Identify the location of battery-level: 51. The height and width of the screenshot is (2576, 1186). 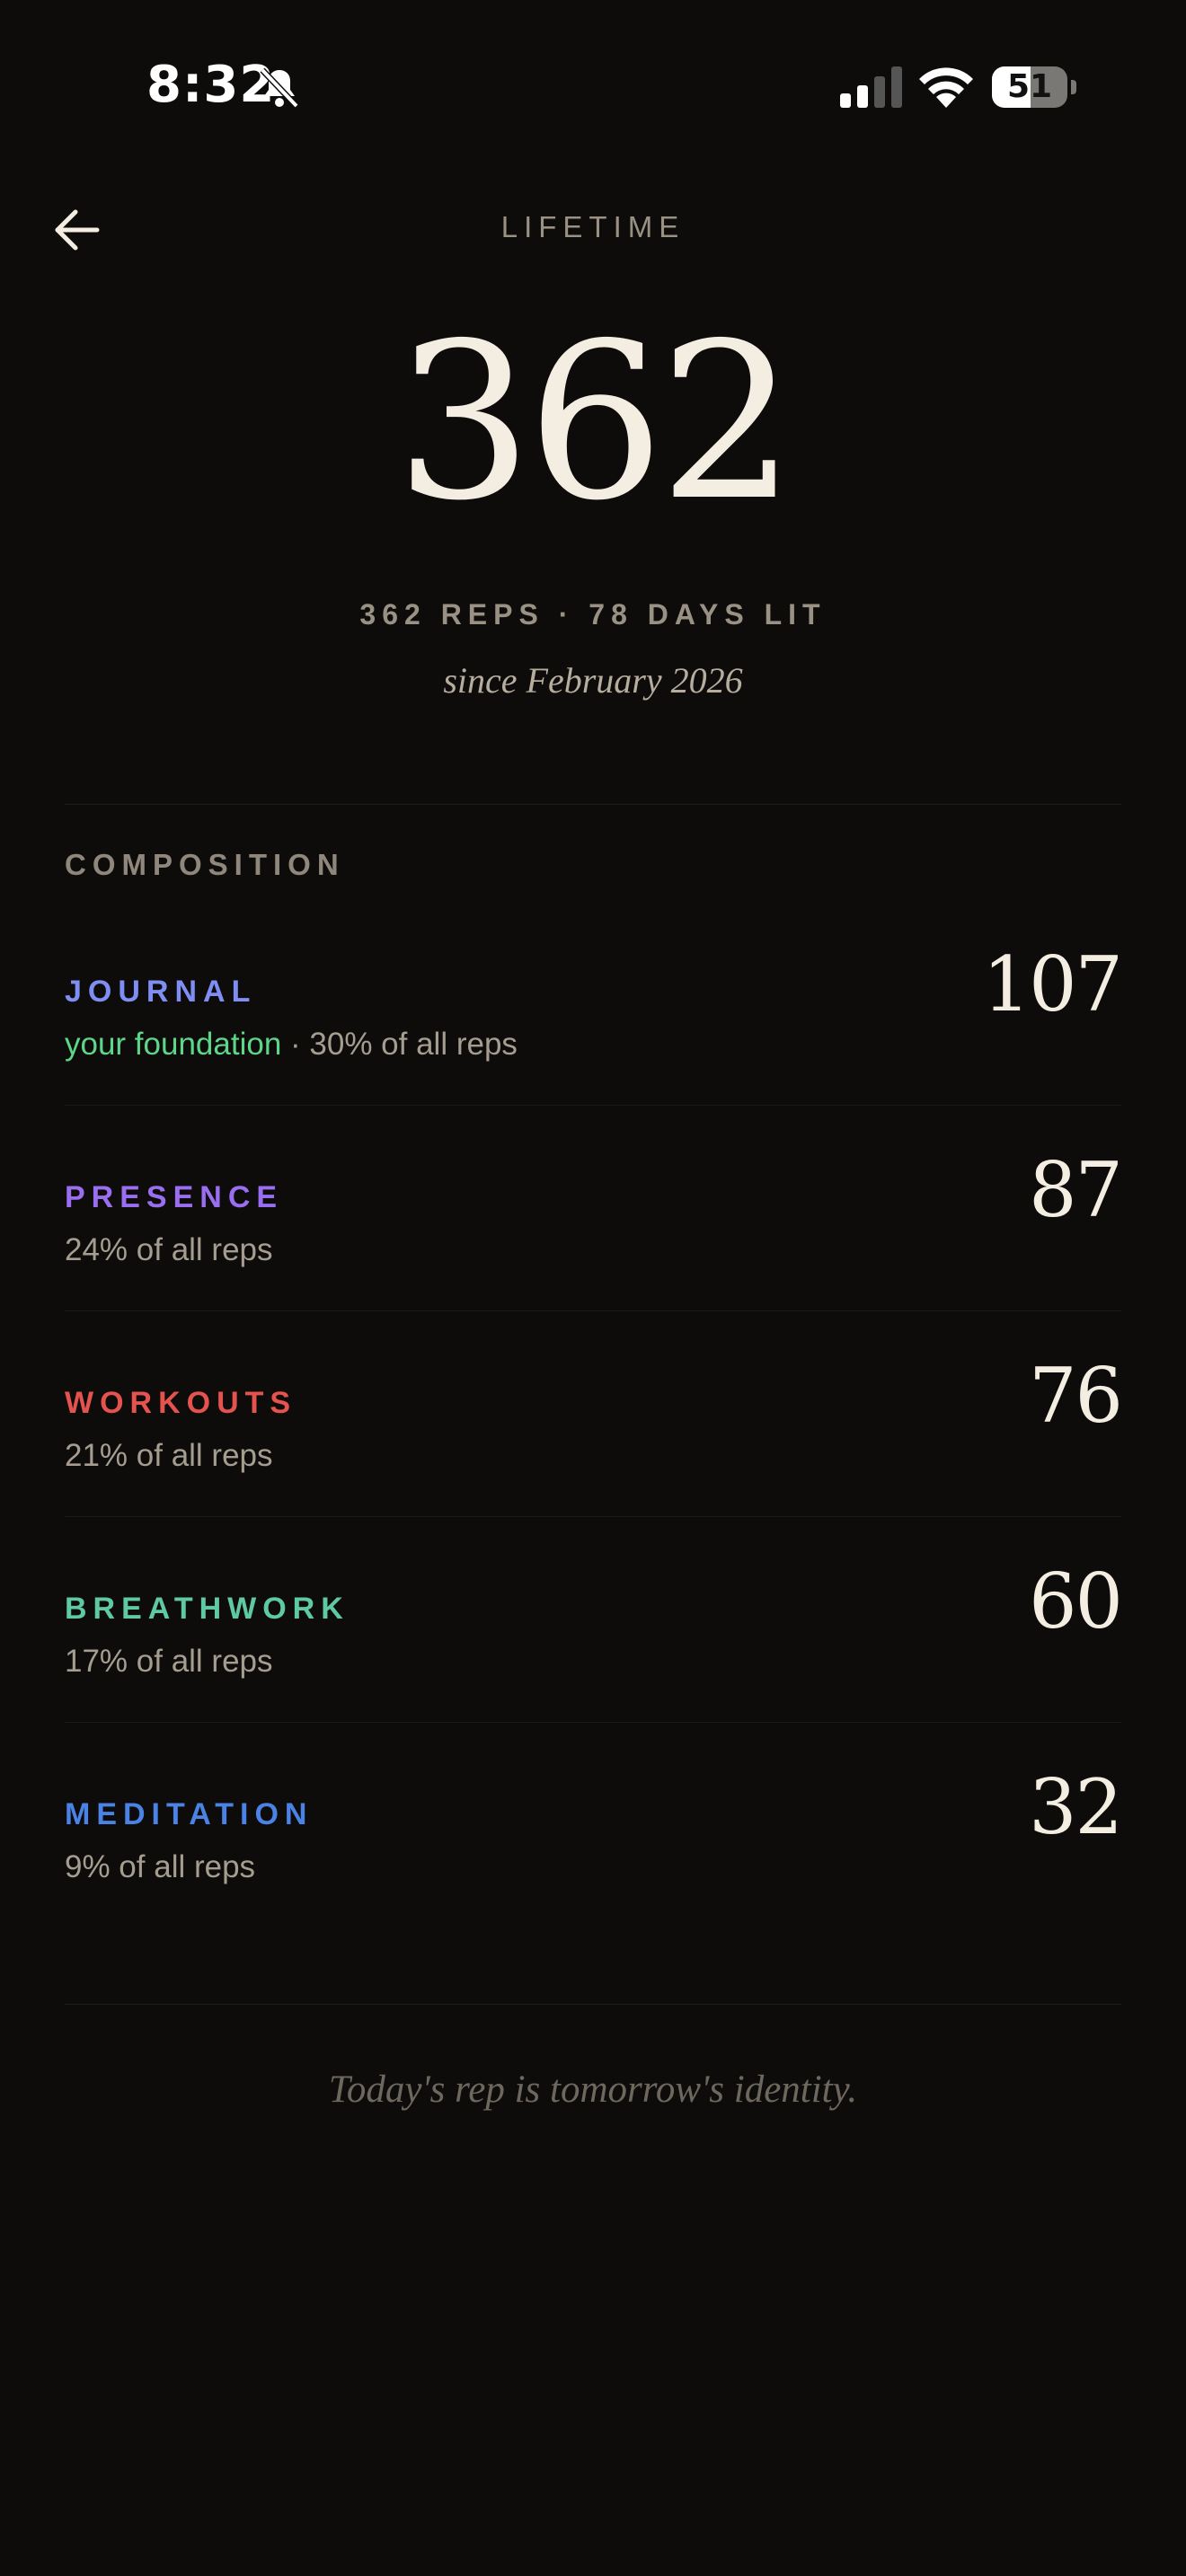
(1029, 86).